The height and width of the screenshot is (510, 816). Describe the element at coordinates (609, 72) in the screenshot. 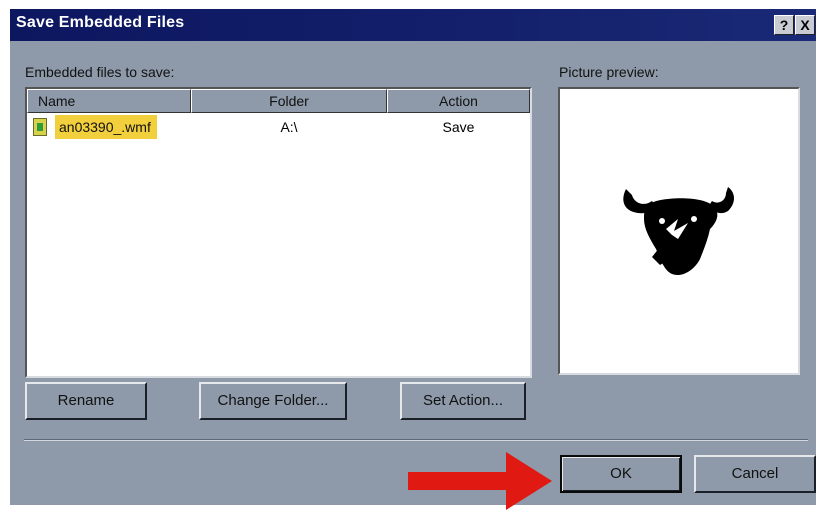

I see `picture-preview-label: Picture preview:` at that location.